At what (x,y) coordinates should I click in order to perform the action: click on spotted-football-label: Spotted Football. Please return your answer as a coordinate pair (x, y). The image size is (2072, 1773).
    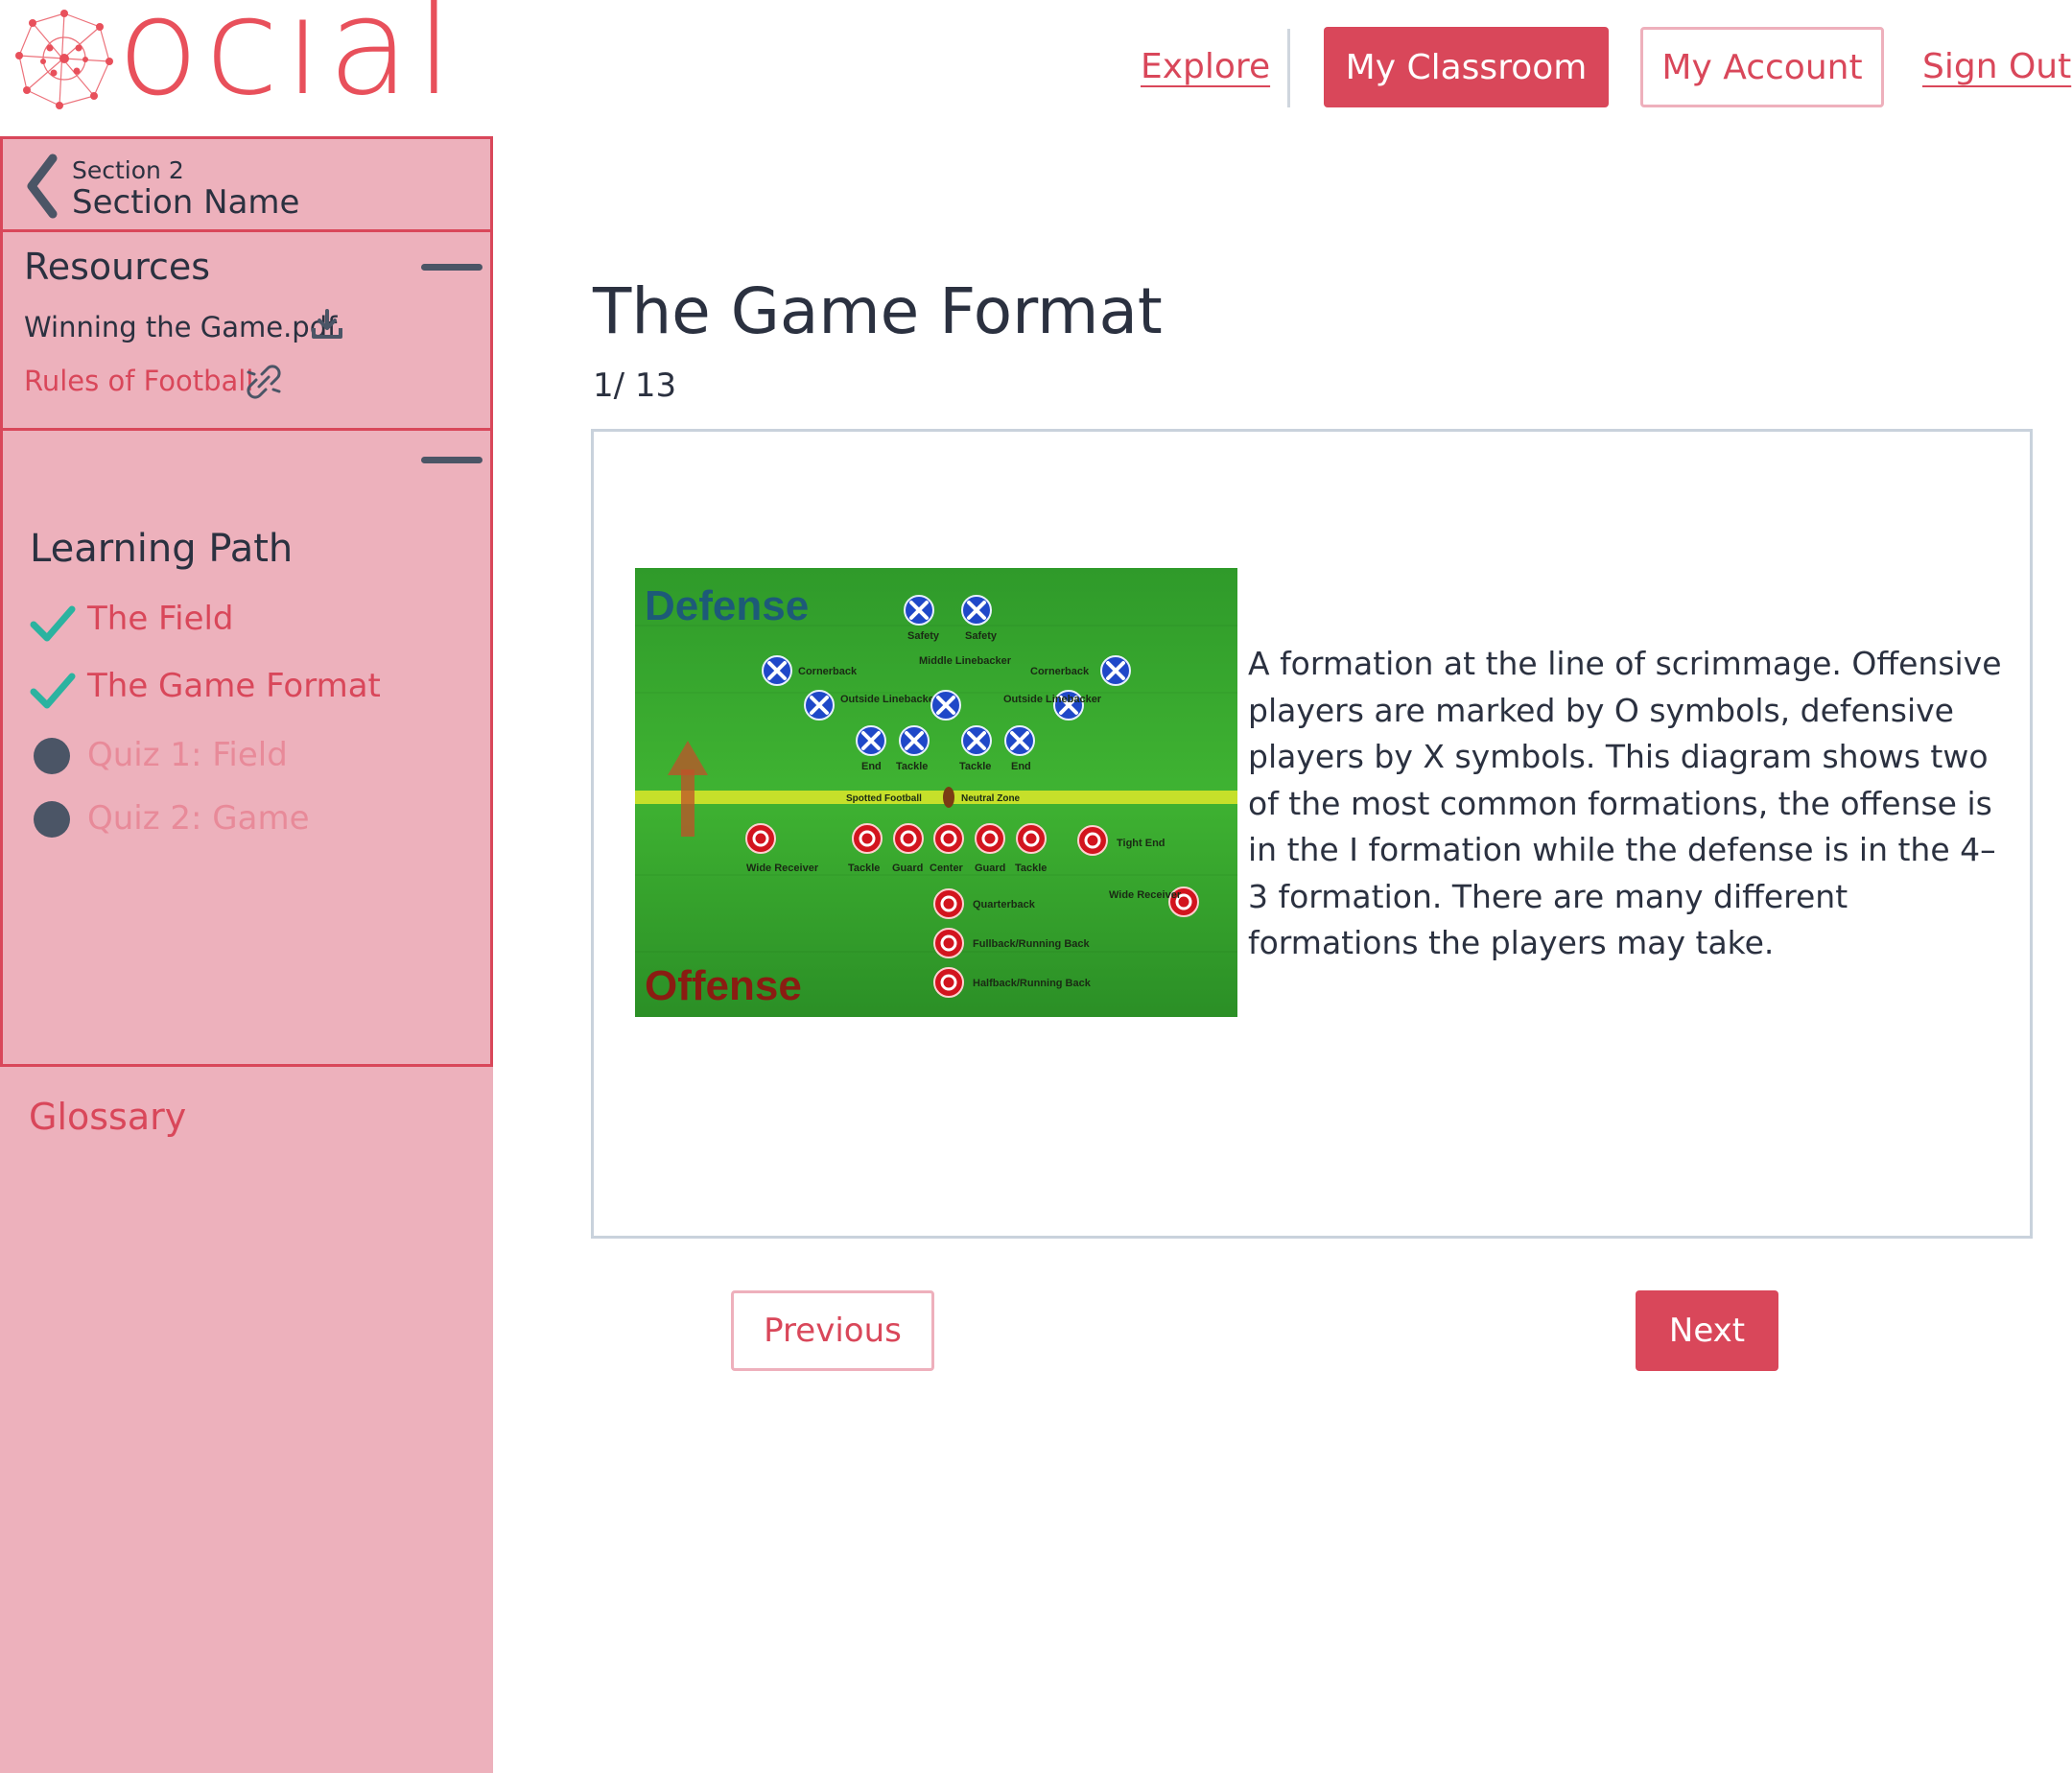
    Looking at the image, I should click on (884, 798).